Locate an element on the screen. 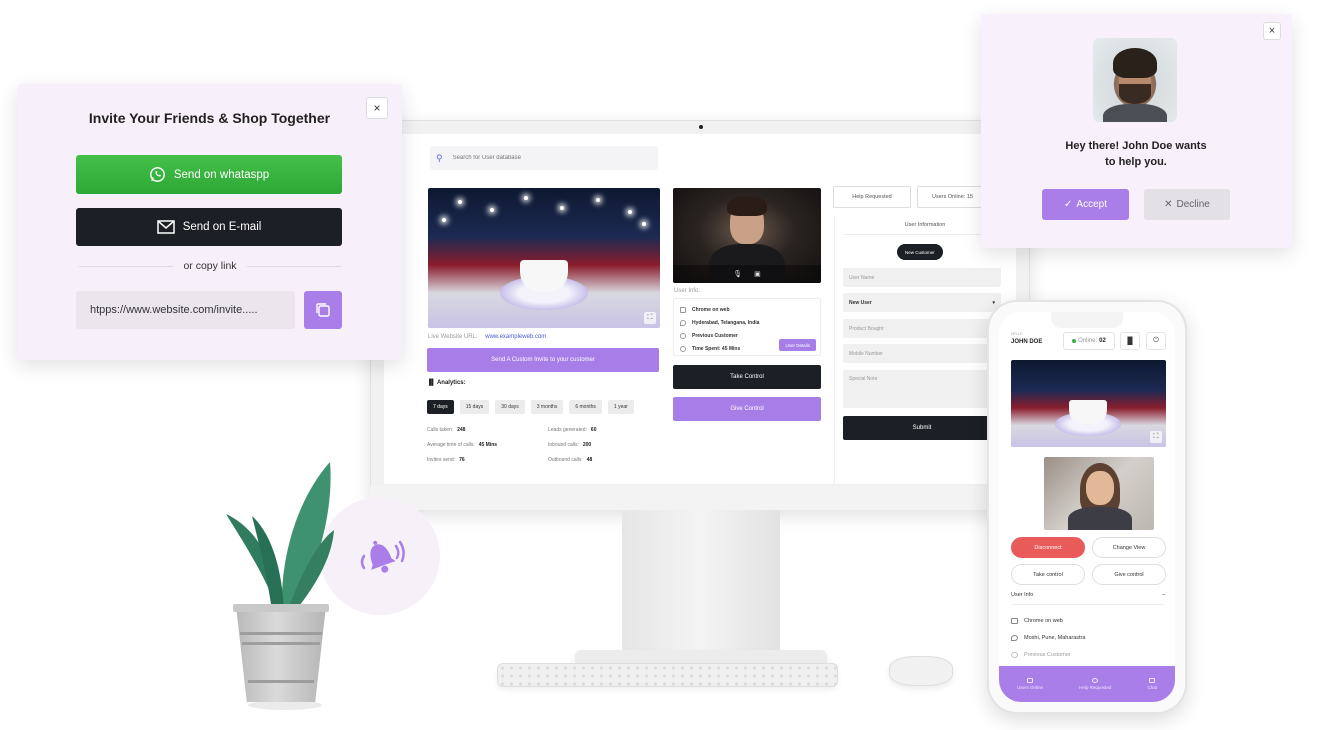  analytics-title: ▐▌ Analytics: is located at coordinates (446, 383).